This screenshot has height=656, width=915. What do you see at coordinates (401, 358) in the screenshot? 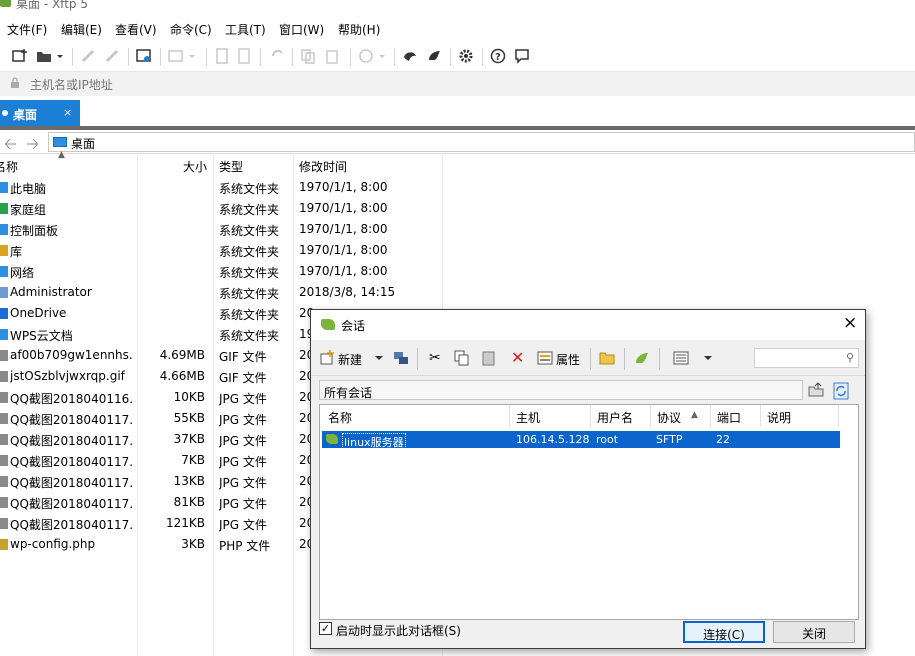
I see `folder-tree-icon` at bounding box center [401, 358].